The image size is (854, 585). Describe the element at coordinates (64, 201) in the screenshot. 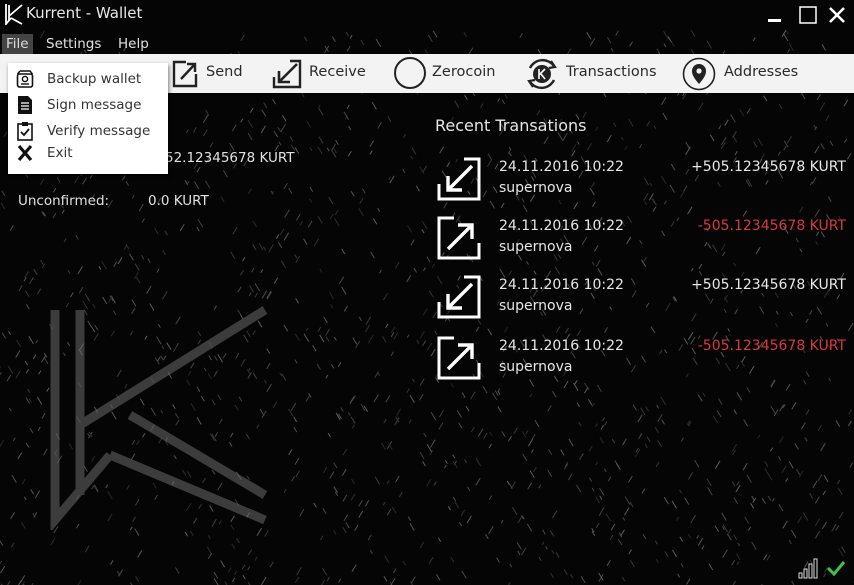

I see `unconfirmed-label: Unconfirmed:` at that location.